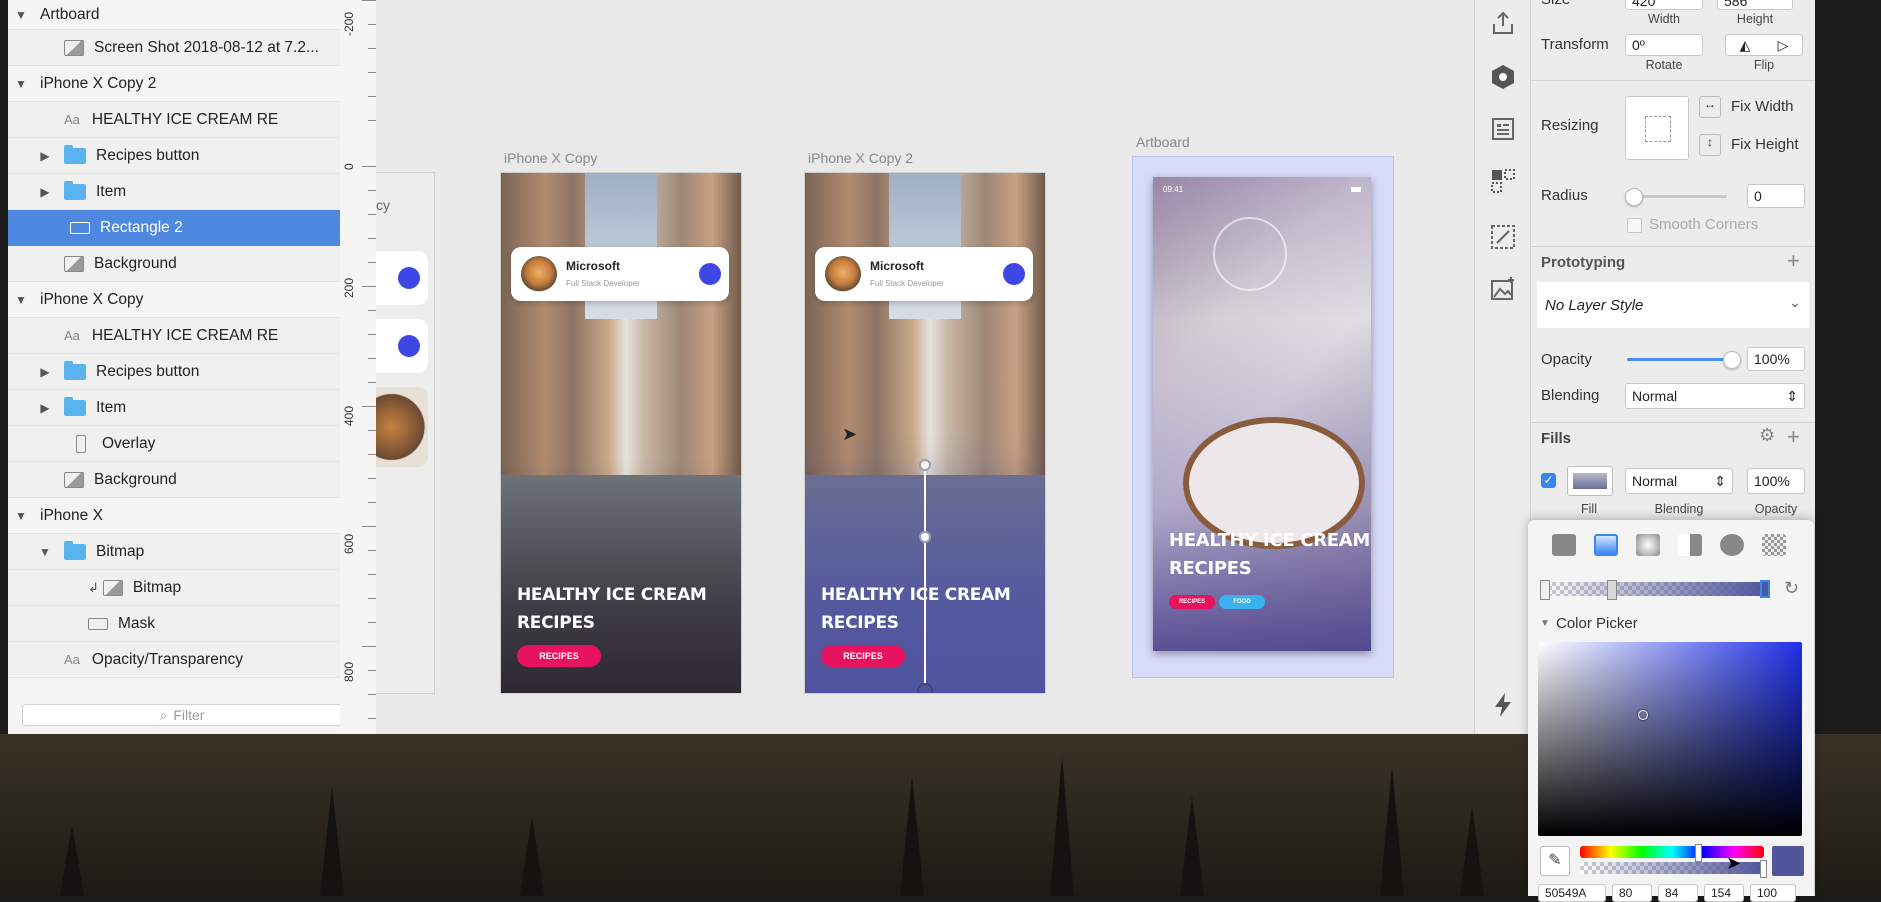 The height and width of the screenshot is (902, 1881). What do you see at coordinates (174, 300) in the screenshot?
I see `layer-row: ▼ iPhone X Copy` at bounding box center [174, 300].